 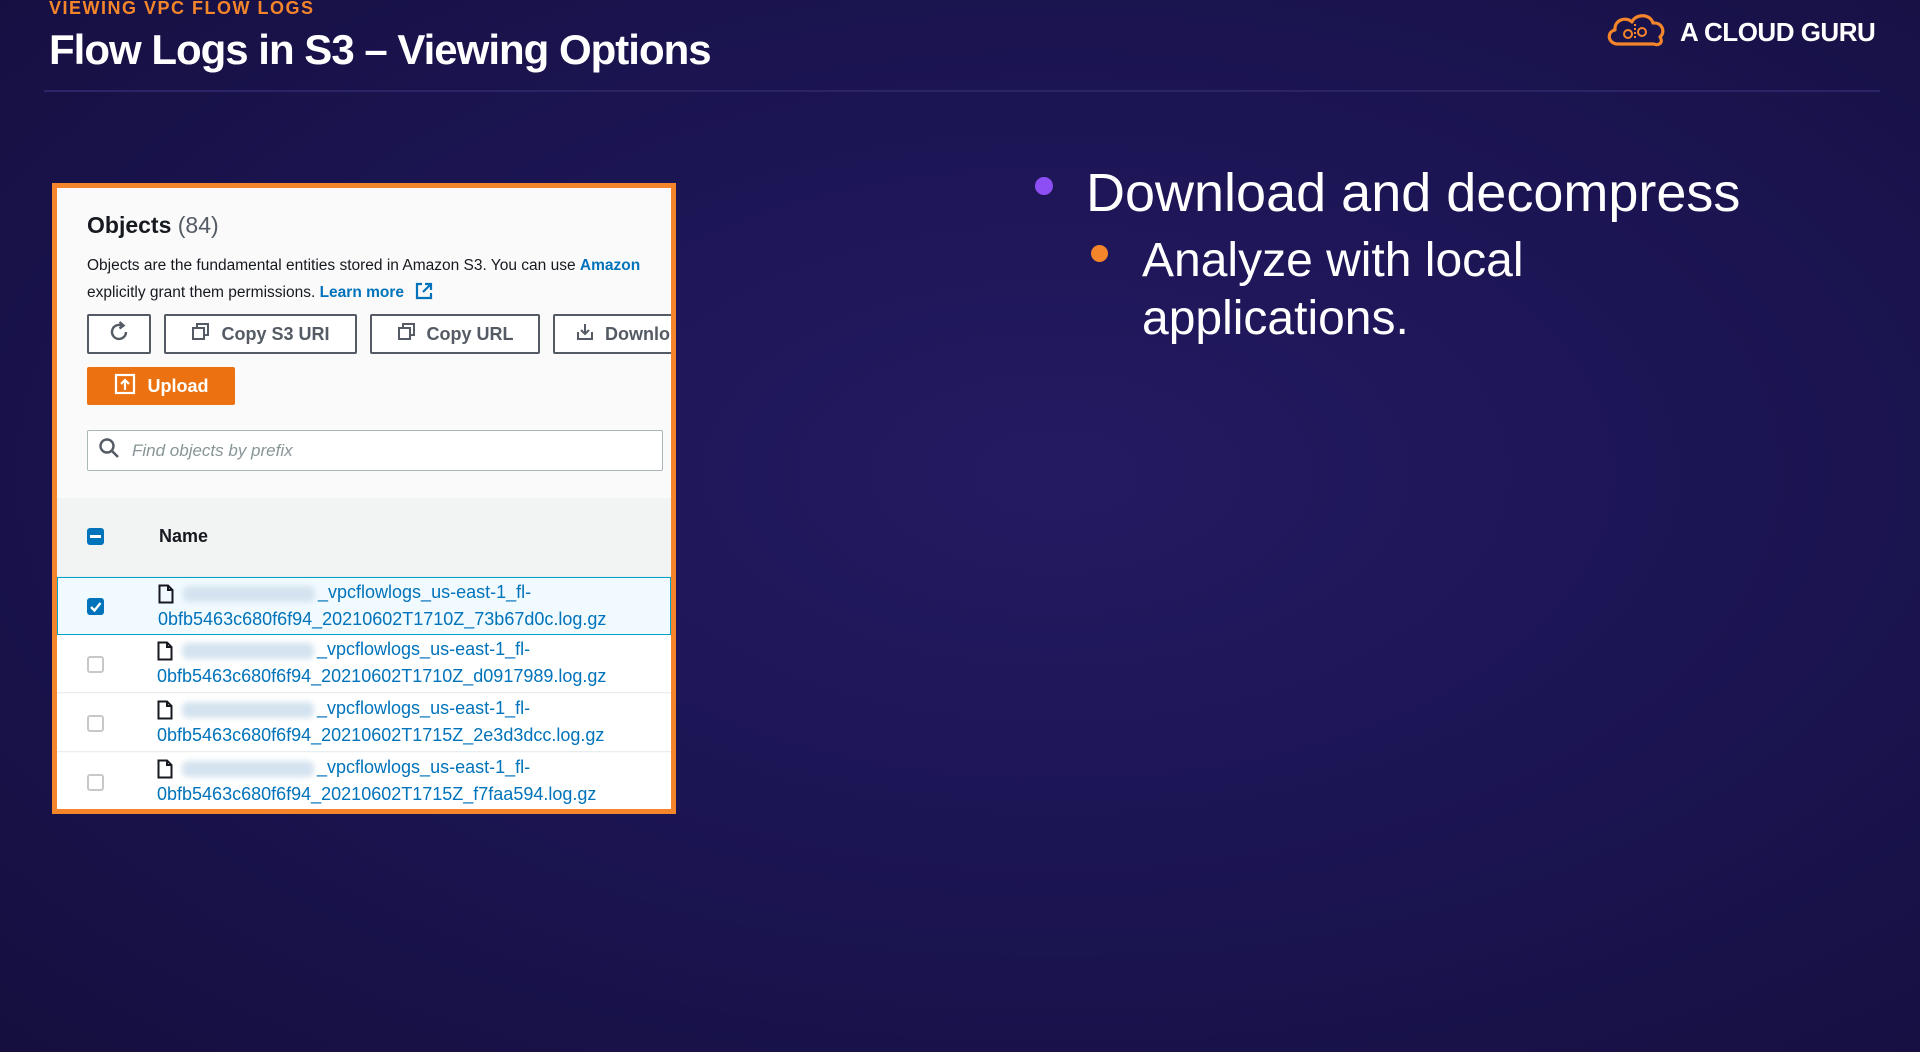 I want to click on refresh-button, so click(x=119, y=334).